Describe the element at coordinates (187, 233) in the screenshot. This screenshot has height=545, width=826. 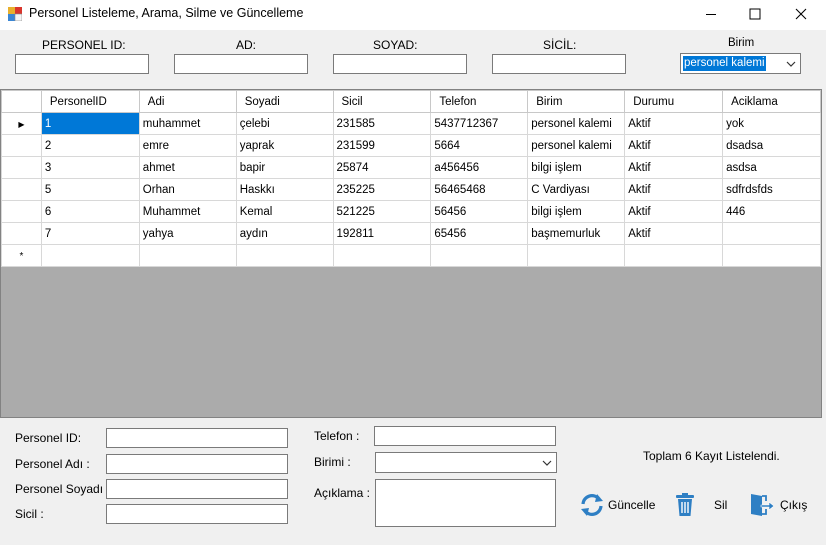
I see `table-cell: yahya` at that location.